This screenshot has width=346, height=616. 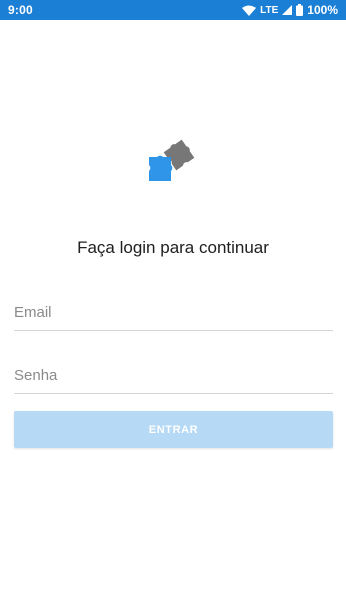 What do you see at coordinates (173, 10) in the screenshot?
I see `status-bar: 9:00 LTE 100%` at bounding box center [173, 10].